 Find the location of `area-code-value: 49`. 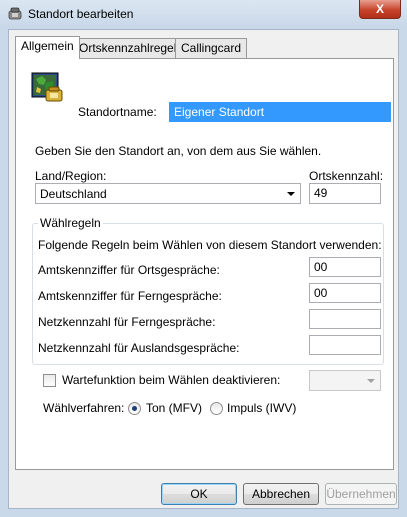

area-code-value: 49 is located at coordinates (321, 193).